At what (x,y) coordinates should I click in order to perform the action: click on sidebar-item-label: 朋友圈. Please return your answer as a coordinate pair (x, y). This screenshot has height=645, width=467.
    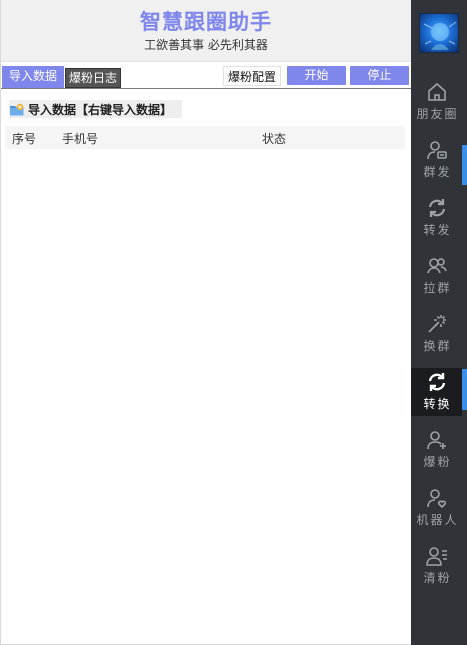
    Looking at the image, I should click on (437, 114).